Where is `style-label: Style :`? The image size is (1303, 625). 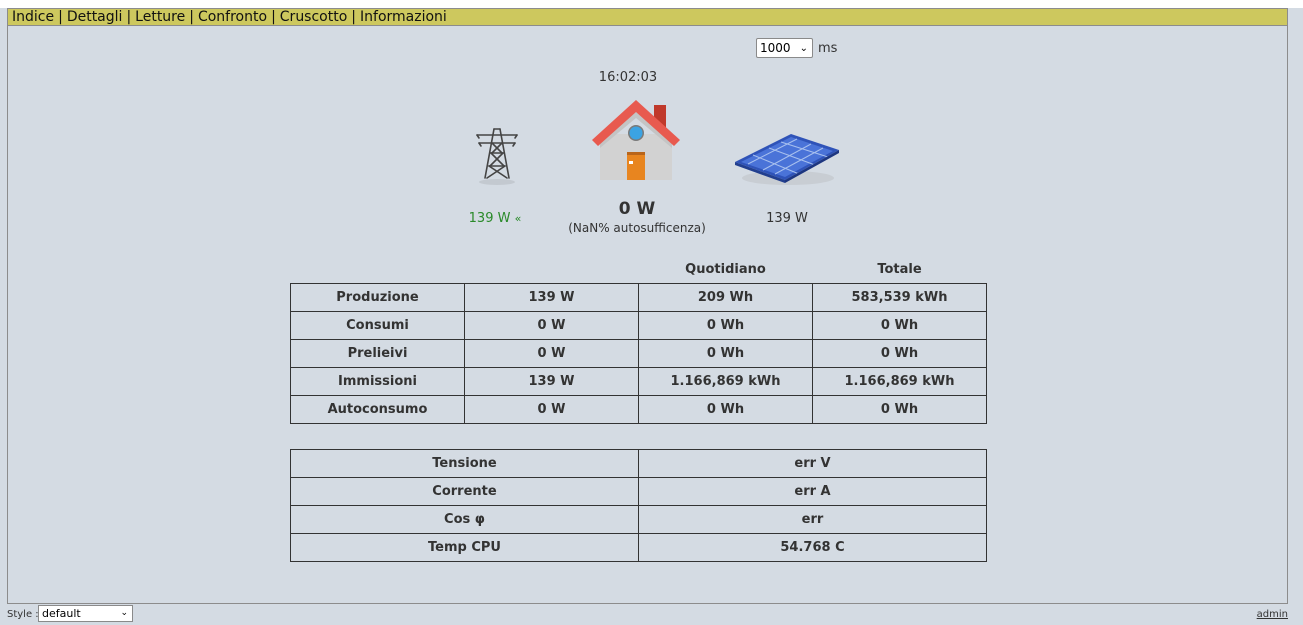
style-label: Style : is located at coordinates (23, 614).